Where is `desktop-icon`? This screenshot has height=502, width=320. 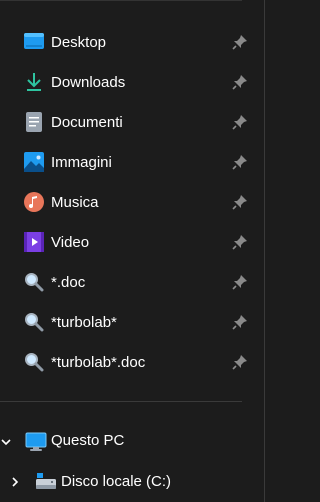
desktop-icon is located at coordinates (34, 42).